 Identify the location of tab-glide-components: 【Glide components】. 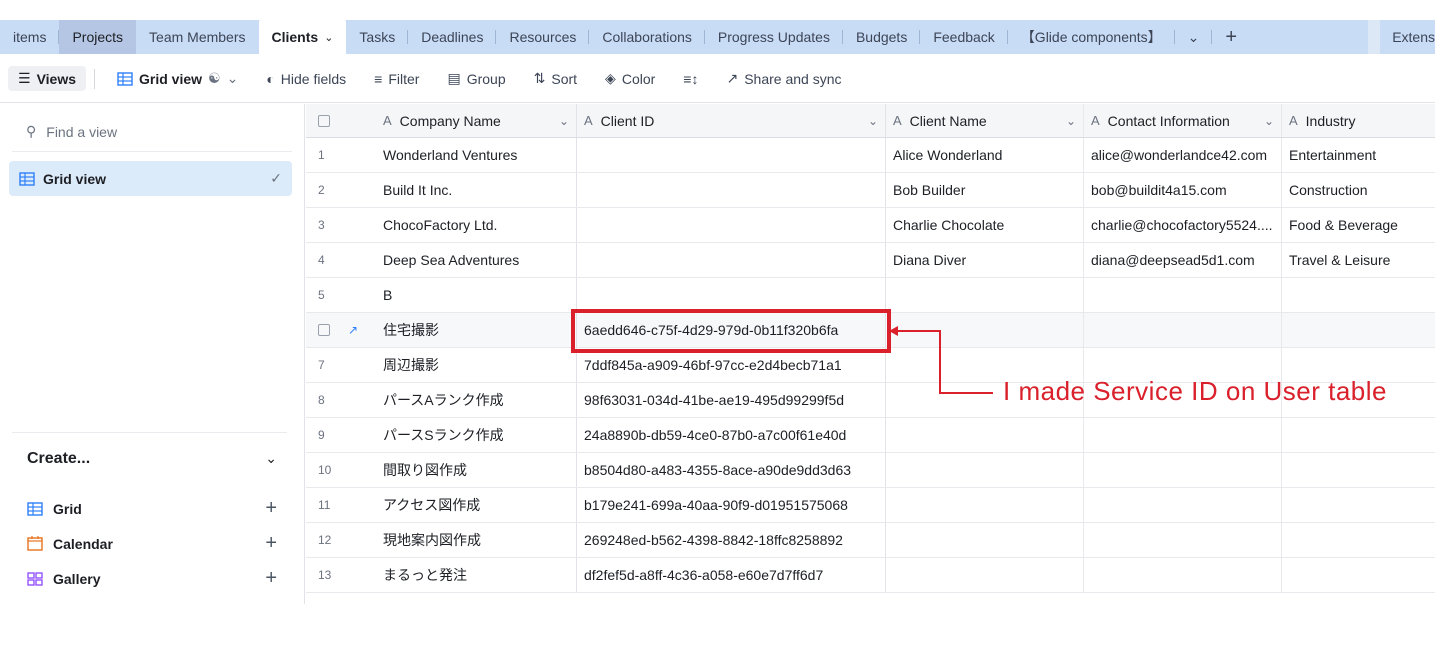
(1091, 37).